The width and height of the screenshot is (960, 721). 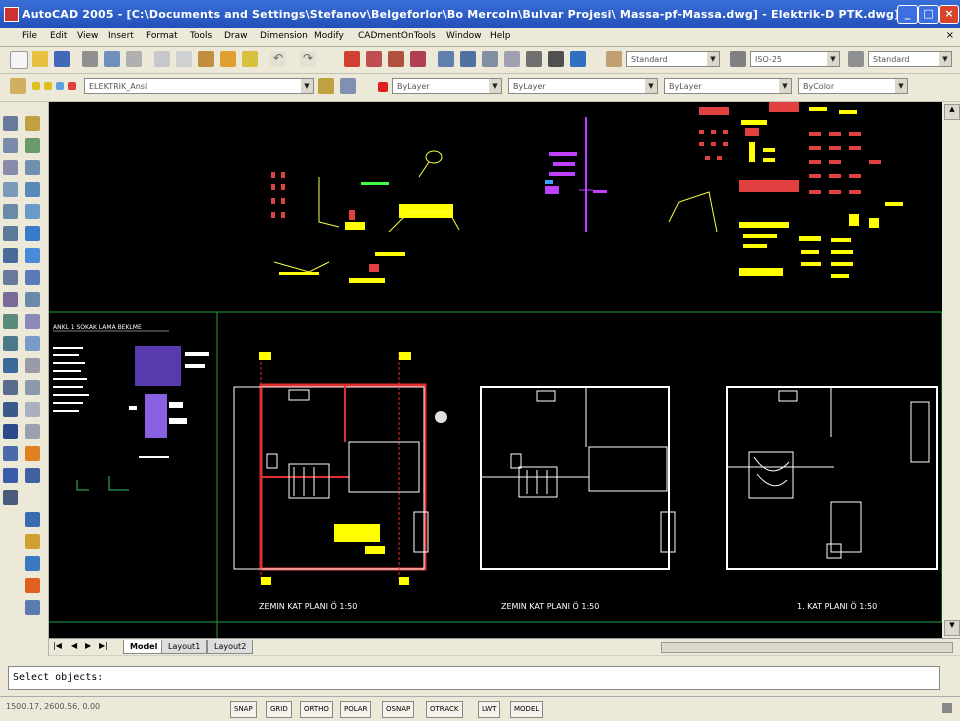 I want to click on join-icon, so click(x=32, y=387).